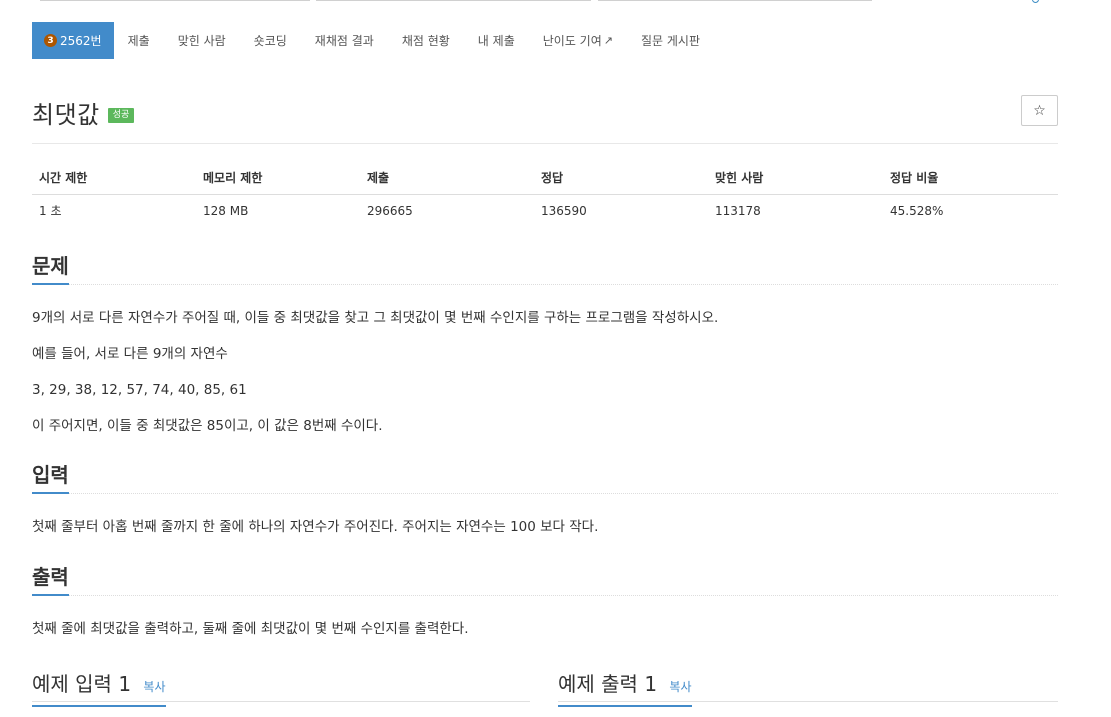  I want to click on copy-output-button: 복사, so click(680, 687).